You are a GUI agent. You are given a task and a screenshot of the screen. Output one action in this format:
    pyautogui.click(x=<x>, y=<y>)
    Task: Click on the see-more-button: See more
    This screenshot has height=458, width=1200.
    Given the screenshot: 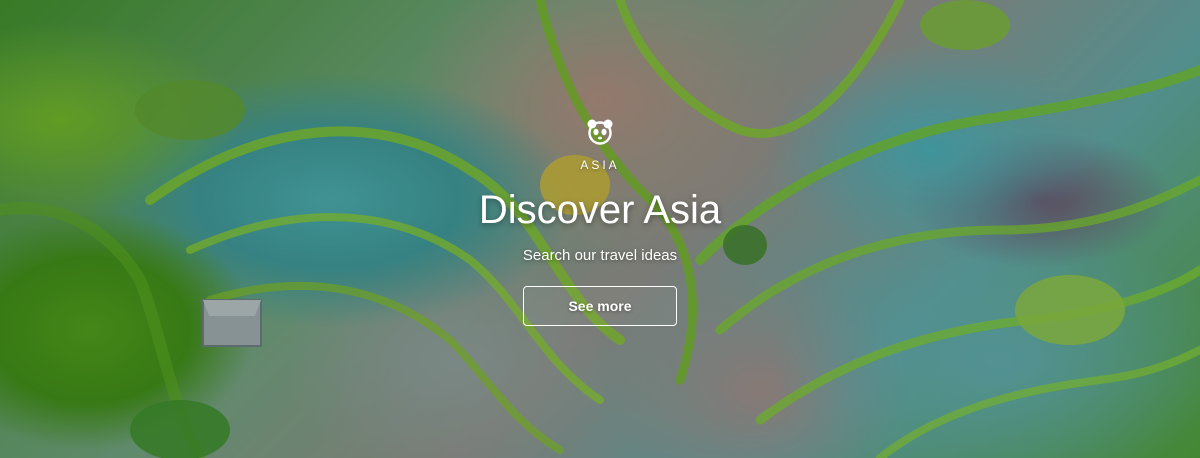 What is the action you would take?
    pyautogui.click(x=600, y=306)
    